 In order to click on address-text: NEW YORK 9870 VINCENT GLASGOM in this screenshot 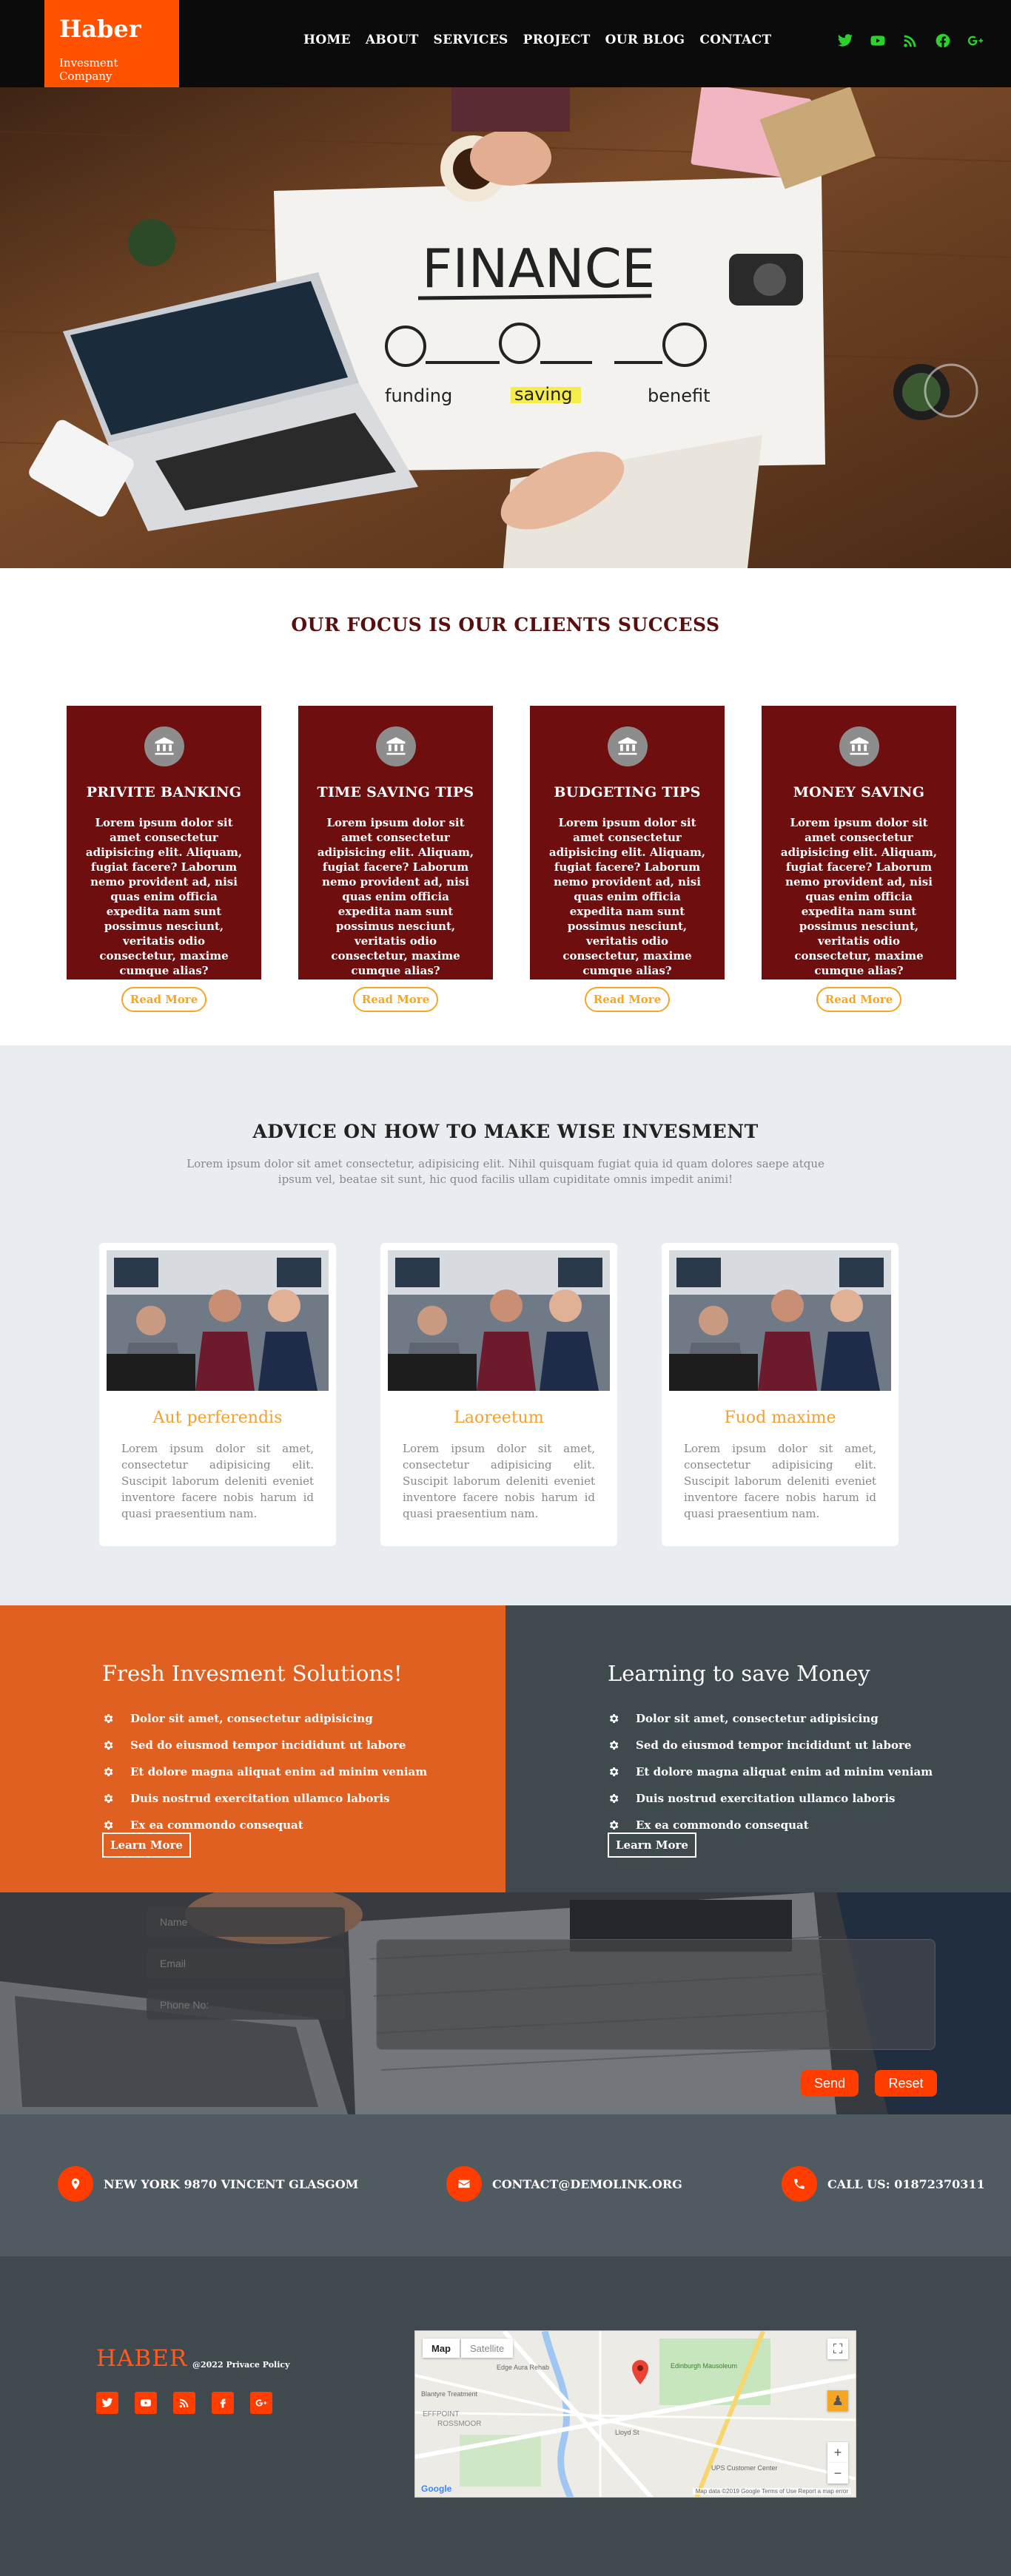, I will do `click(232, 2184)`.